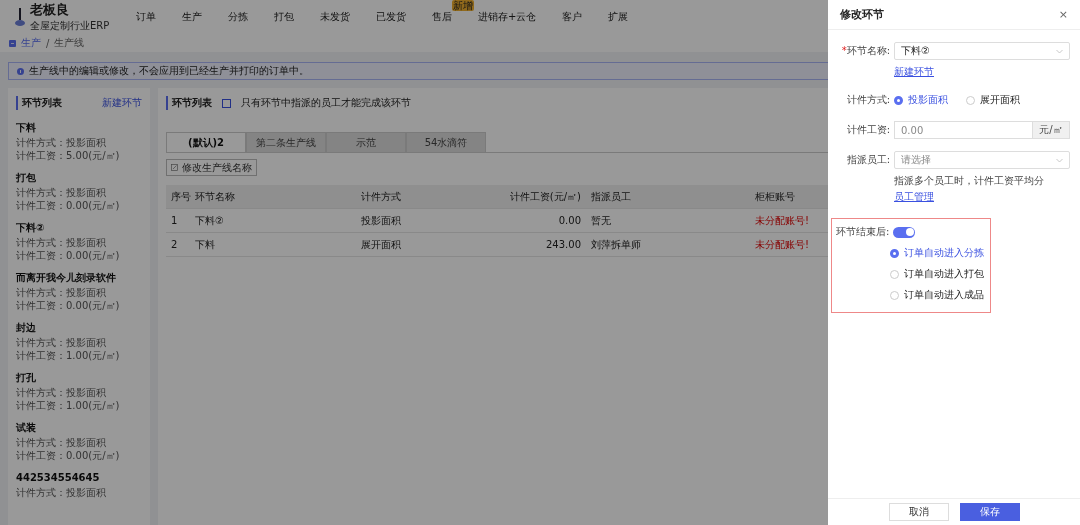 The width and height of the screenshot is (1080, 525). What do you see at coordinates (563, 244) in the screenshot?
I see `table-cell-text: 243.00` at bounding box center [563, 244].